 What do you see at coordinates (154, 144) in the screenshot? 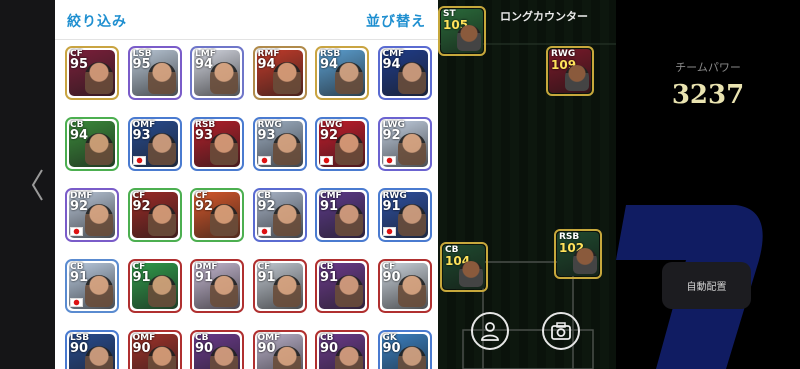
I see `player-card: OMF 93` at bounding box center [154, 144].